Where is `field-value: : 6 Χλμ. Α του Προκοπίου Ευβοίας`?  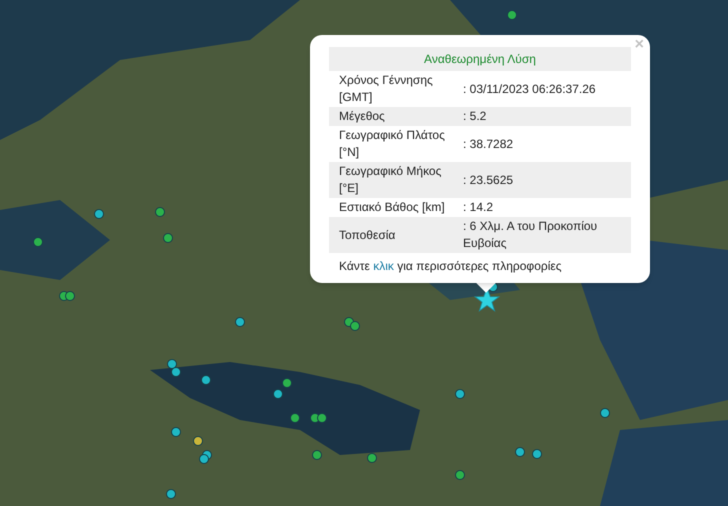
field-value: : 6 Χλμ. Α του Προκοπίου Ευβοίας is located at coordinates (530, 235).